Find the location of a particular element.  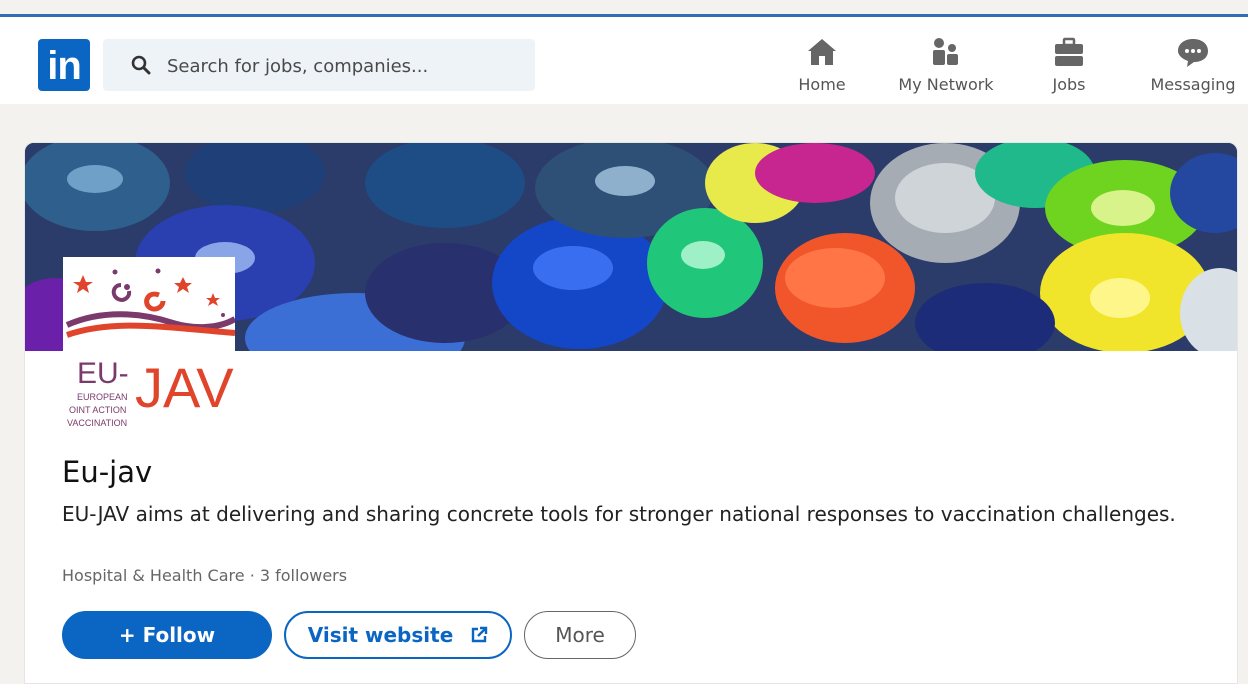

visit-website-label: Visit website is located at coordinates (380, 635).